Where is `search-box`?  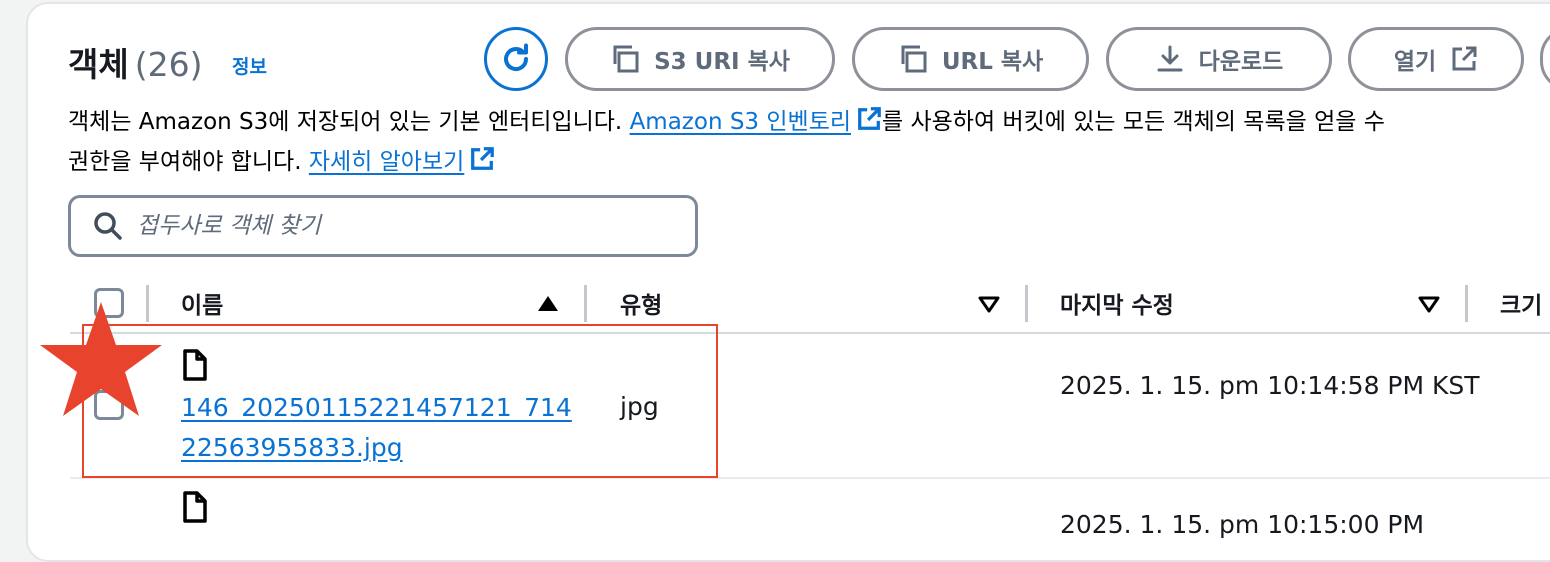 search-box is located at coordinates (383, 226).